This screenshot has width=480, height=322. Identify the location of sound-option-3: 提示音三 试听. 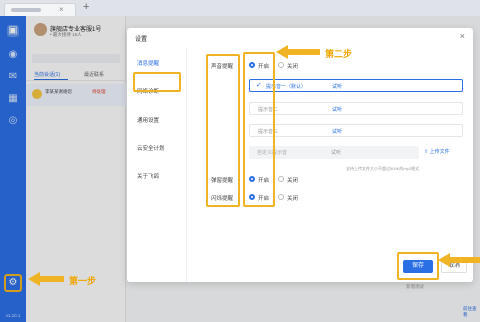
(356, 130).